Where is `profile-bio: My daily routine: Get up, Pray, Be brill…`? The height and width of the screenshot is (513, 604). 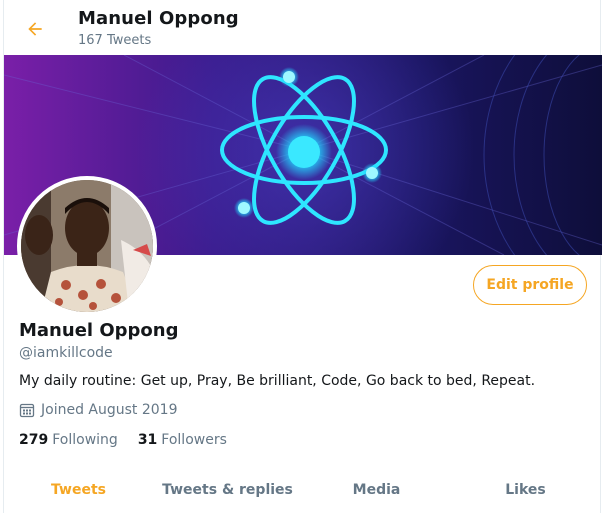
profile-bio: My daily routine: Get up, Pray, Be brill… is located at coordinates (277, 381).